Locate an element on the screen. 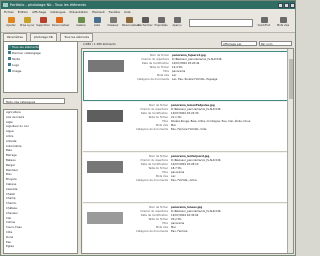  customize-icon is located at coordinates (59, 20).